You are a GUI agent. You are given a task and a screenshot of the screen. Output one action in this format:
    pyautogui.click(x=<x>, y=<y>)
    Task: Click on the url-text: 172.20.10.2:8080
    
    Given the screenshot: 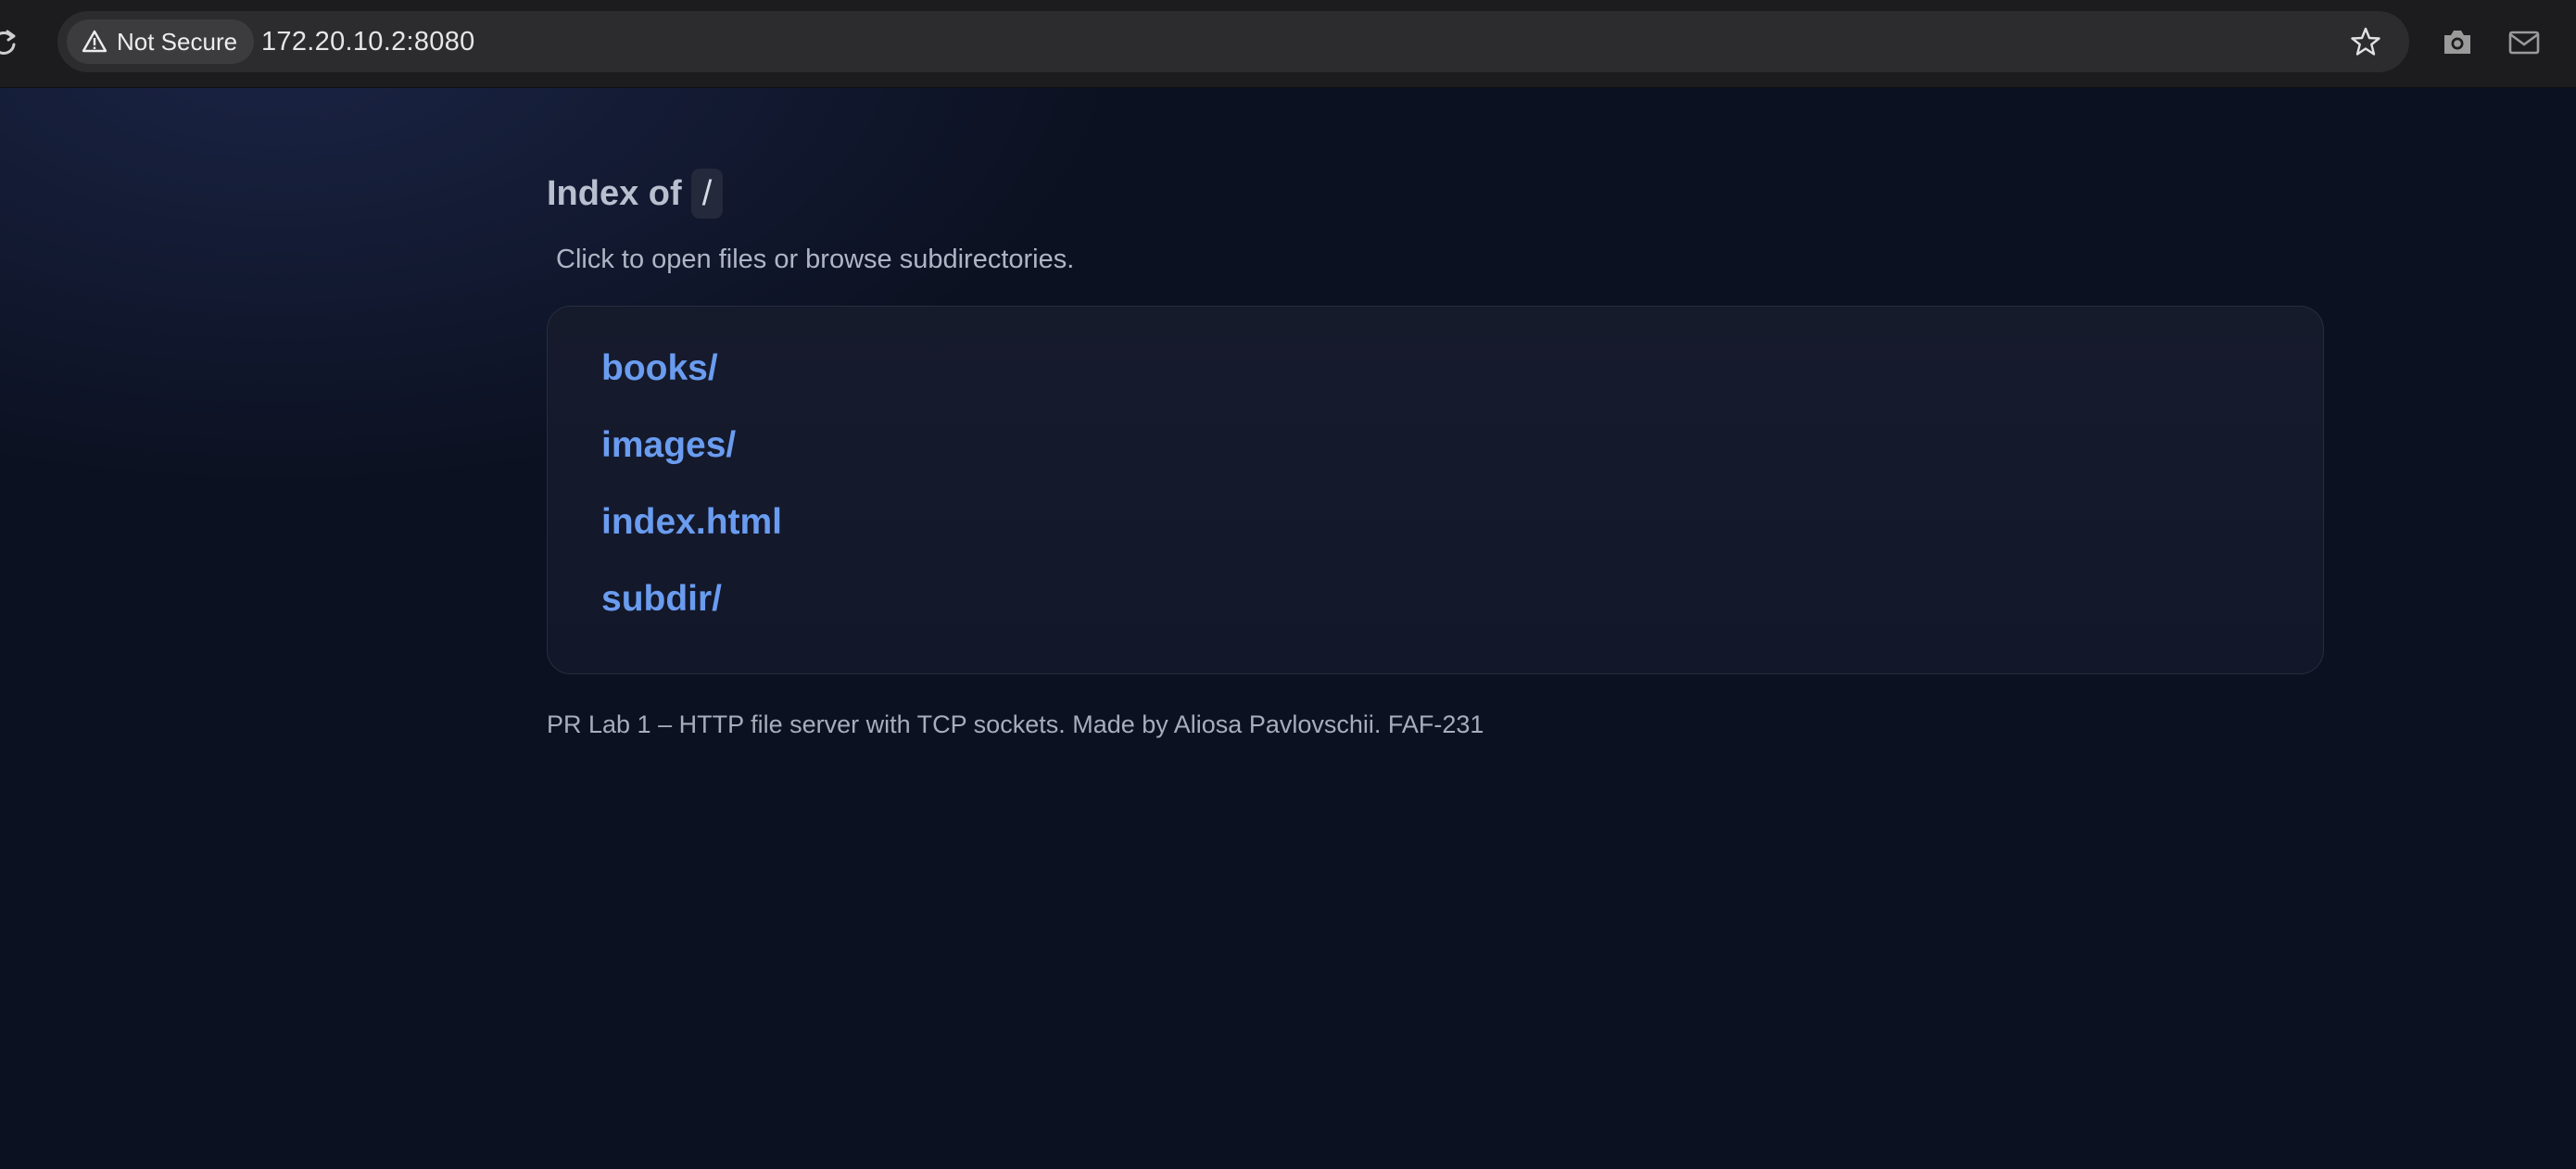 What is the action you would take?
    pyautogui.click(x=368, y=41)
    